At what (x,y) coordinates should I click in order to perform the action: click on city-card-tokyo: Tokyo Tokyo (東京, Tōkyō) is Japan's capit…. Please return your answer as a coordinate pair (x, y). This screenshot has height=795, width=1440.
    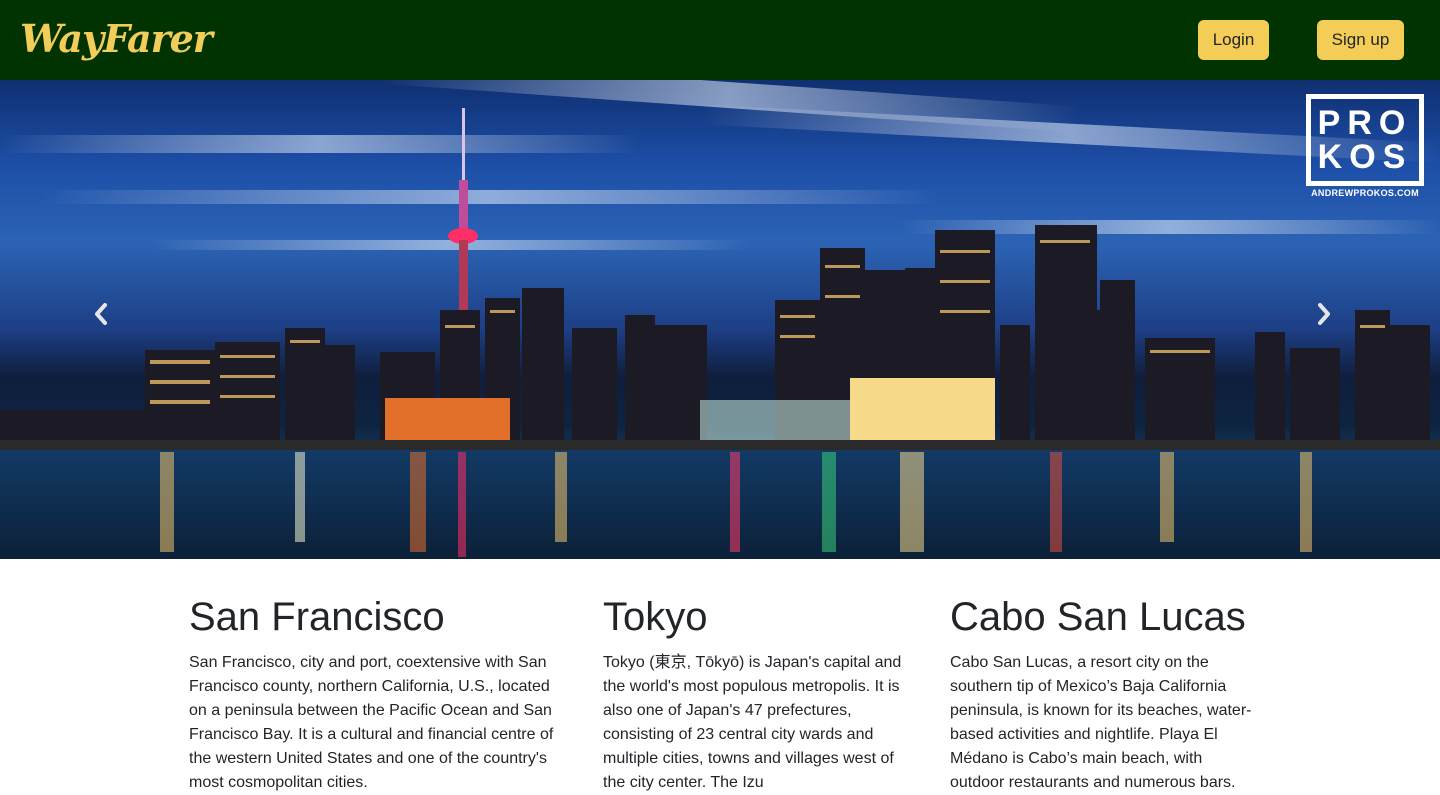
    Looking at the image, I should click on (753, 695).